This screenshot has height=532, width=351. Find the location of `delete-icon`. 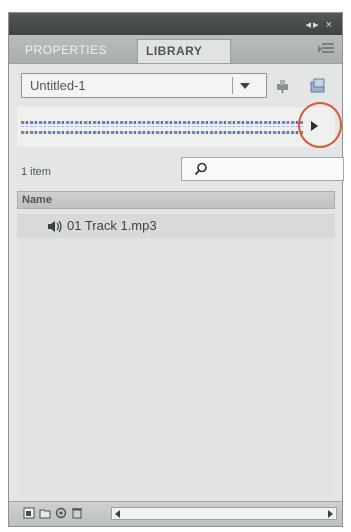

delete-icon is located at coordinates (77, 513).